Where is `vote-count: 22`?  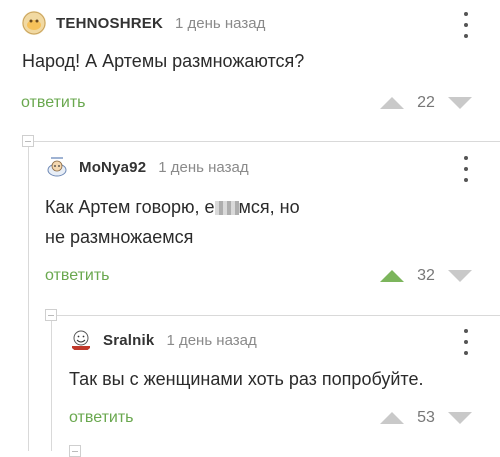
vote-count: 22 is located at coordinates (426, 102).